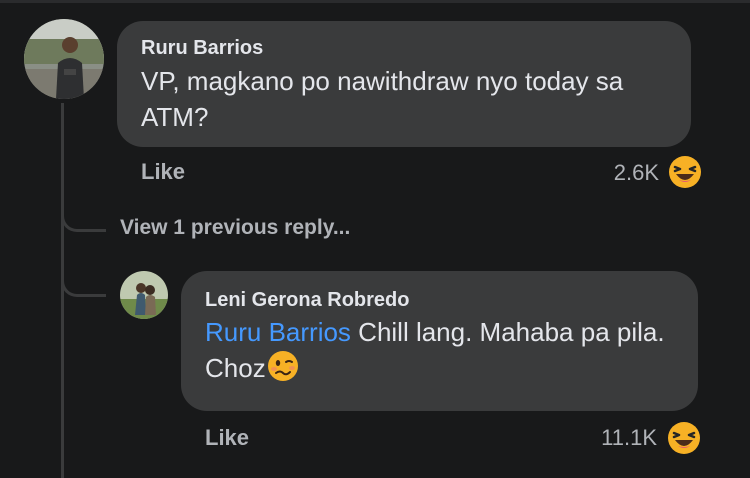 The width and height of the screenshot is (750, 478). What do you see at coordinates (629, 438) in the screenshot?
I see `reply-reaction-count: 11.1K` at bounding box center [629, 438].